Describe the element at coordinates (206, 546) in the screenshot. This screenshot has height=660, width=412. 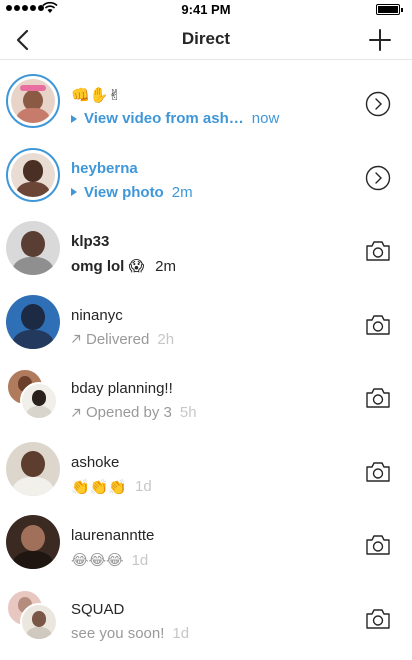
I see `thread-row: laurenanntte 😂😂😂 1d` at that location.